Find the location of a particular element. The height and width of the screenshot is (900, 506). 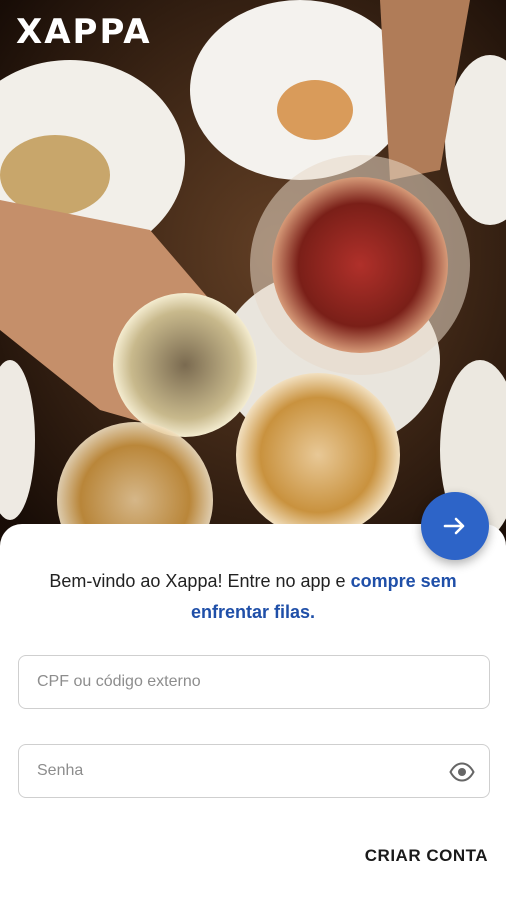

cpf-field is located at coordinates (254, 682).